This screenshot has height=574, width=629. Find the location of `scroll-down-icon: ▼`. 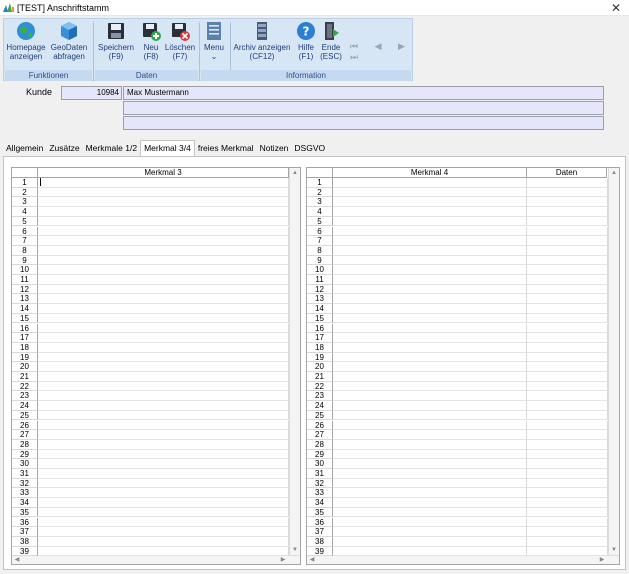

scroll-down-icon: ▼ is located at coordinates (614, 550).